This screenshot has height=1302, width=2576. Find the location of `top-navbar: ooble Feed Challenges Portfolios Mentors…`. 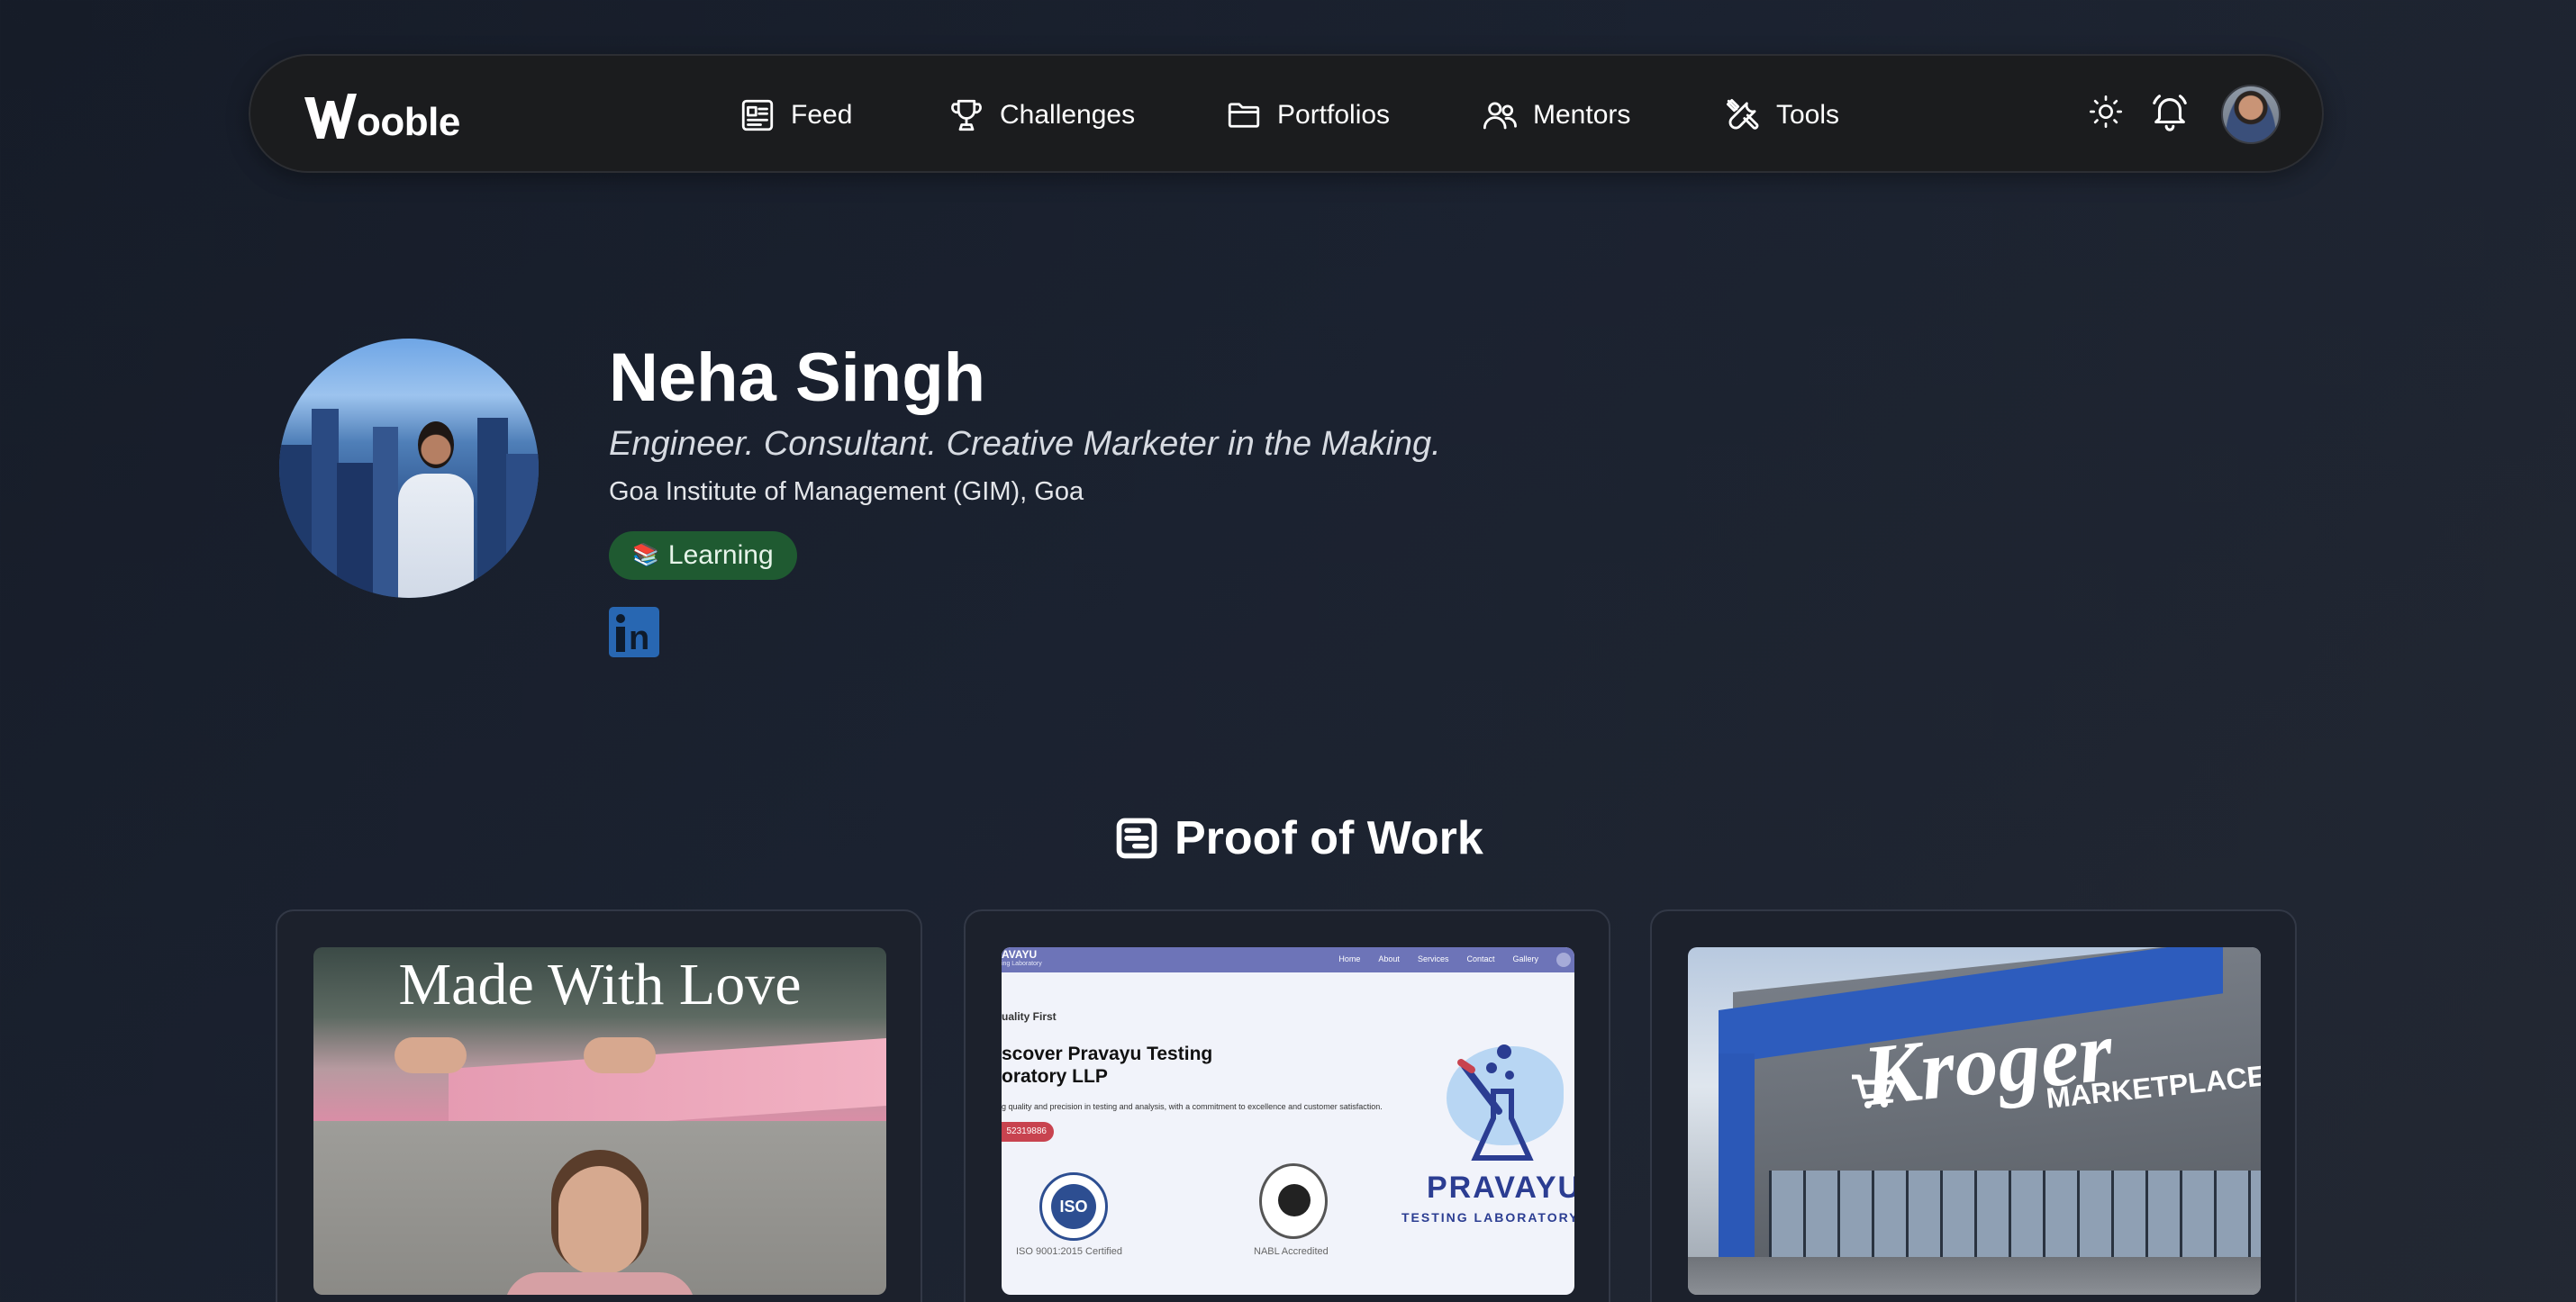

top-navbar: ooble Feed Challenges Portfolios Mentors… is located at coordinates (1286, 113).